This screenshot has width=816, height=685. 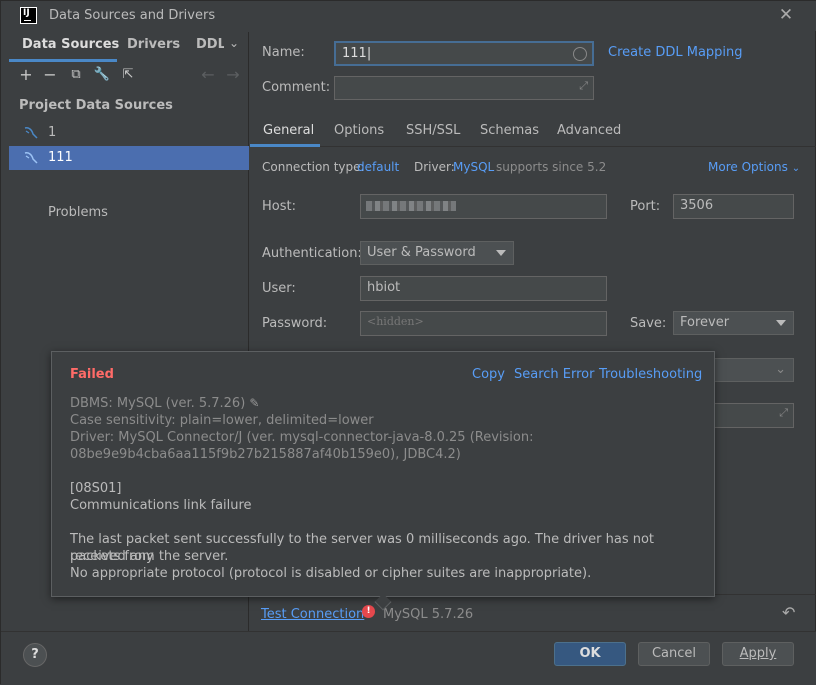 I want to click on connection-type-link: default, so click(x=378, y=167).